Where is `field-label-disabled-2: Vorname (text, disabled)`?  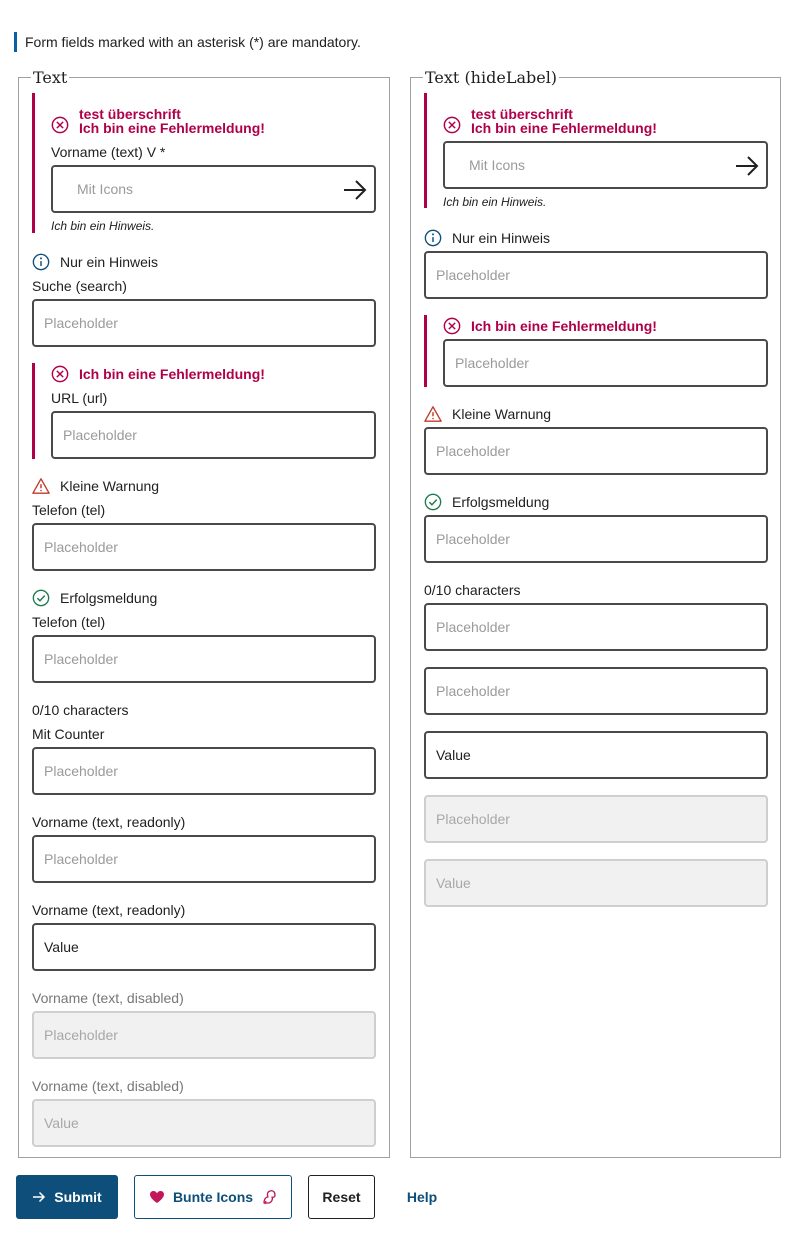 field-label-disabled-2: Vorname (text, disabled) is located at coordinates (108, 1086).